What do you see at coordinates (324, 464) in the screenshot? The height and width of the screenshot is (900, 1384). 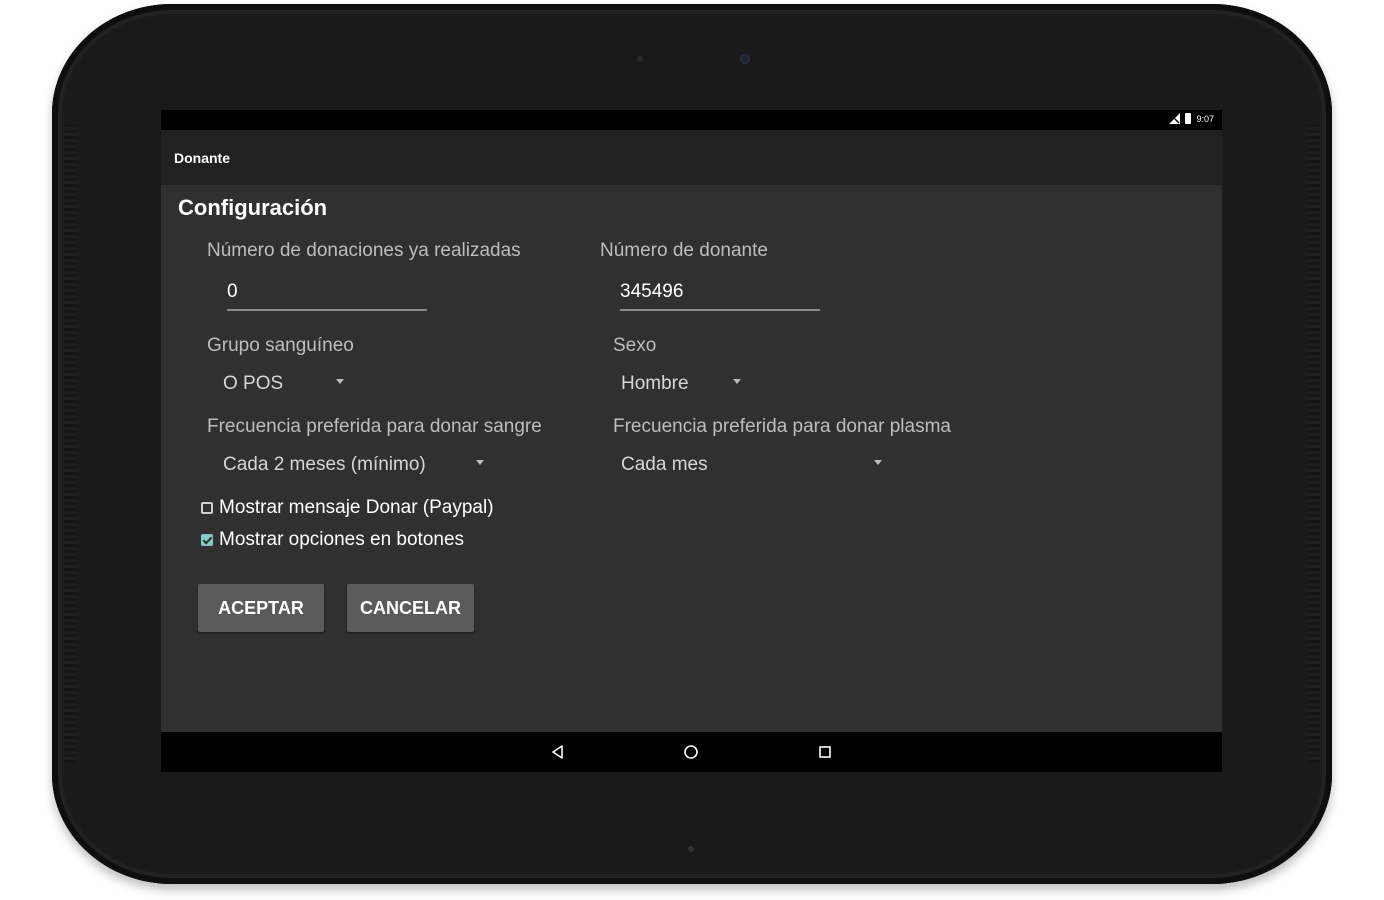 I see `blood-frequency-value: Cada 2 meses (mínimo)` at bounding box center [324, 464].